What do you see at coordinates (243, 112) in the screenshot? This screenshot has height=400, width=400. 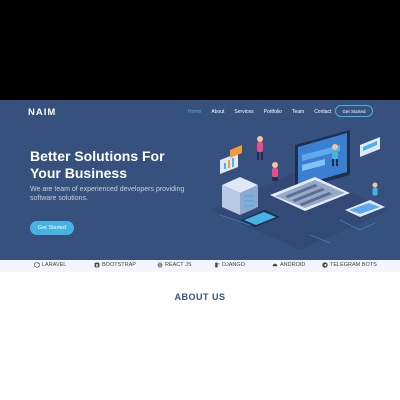 I see `nav-services: Services` at bounding box center [243, 112].